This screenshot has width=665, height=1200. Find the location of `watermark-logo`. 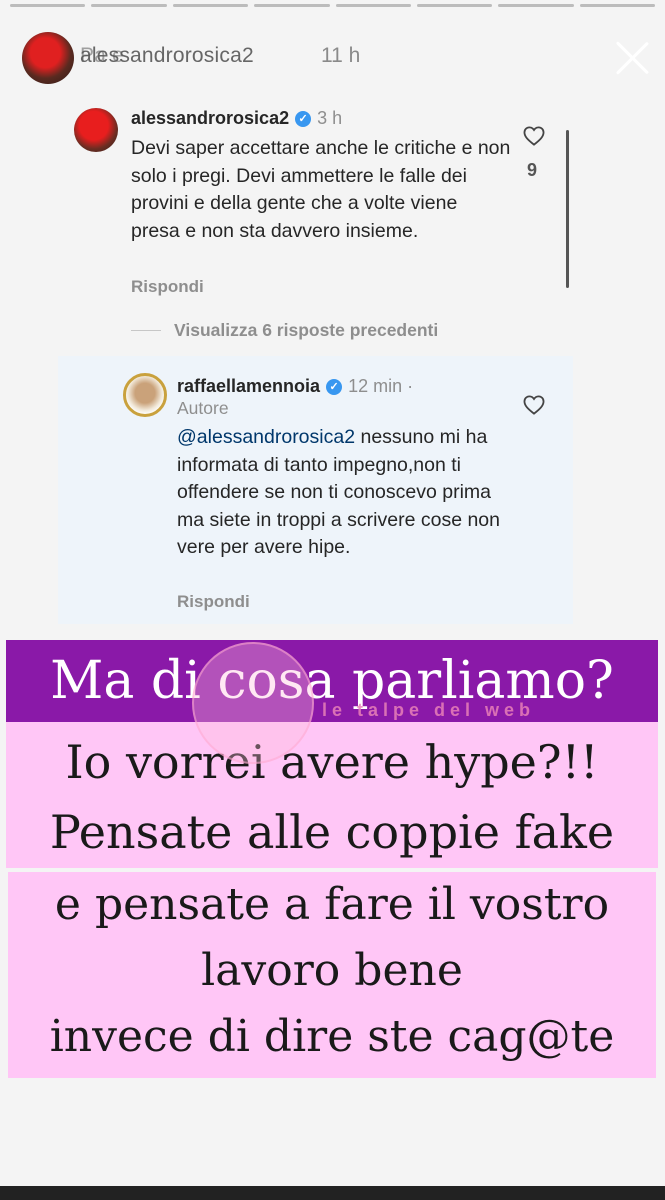

watermark-logo is located at coordinates (253, 703).